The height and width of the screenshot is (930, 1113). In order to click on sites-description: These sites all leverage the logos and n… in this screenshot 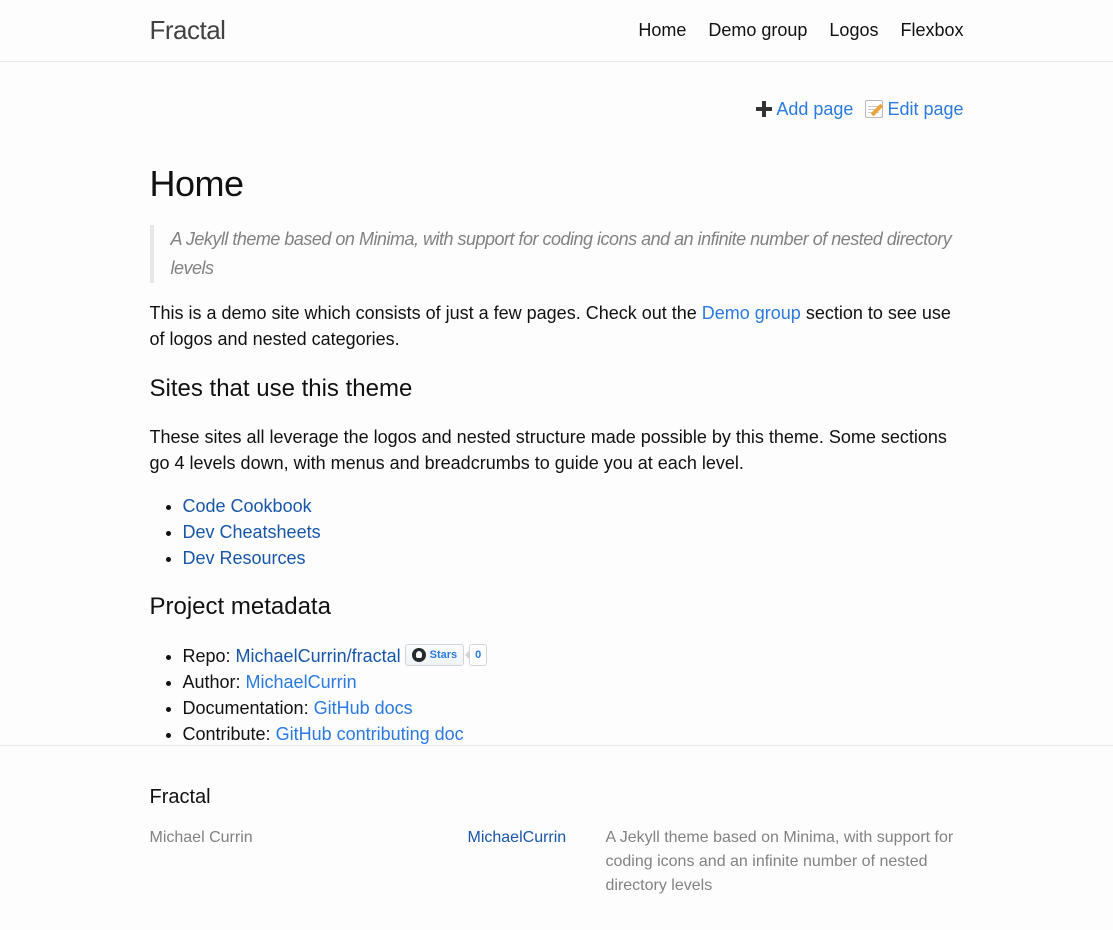, I will do `click(548, 450)`.